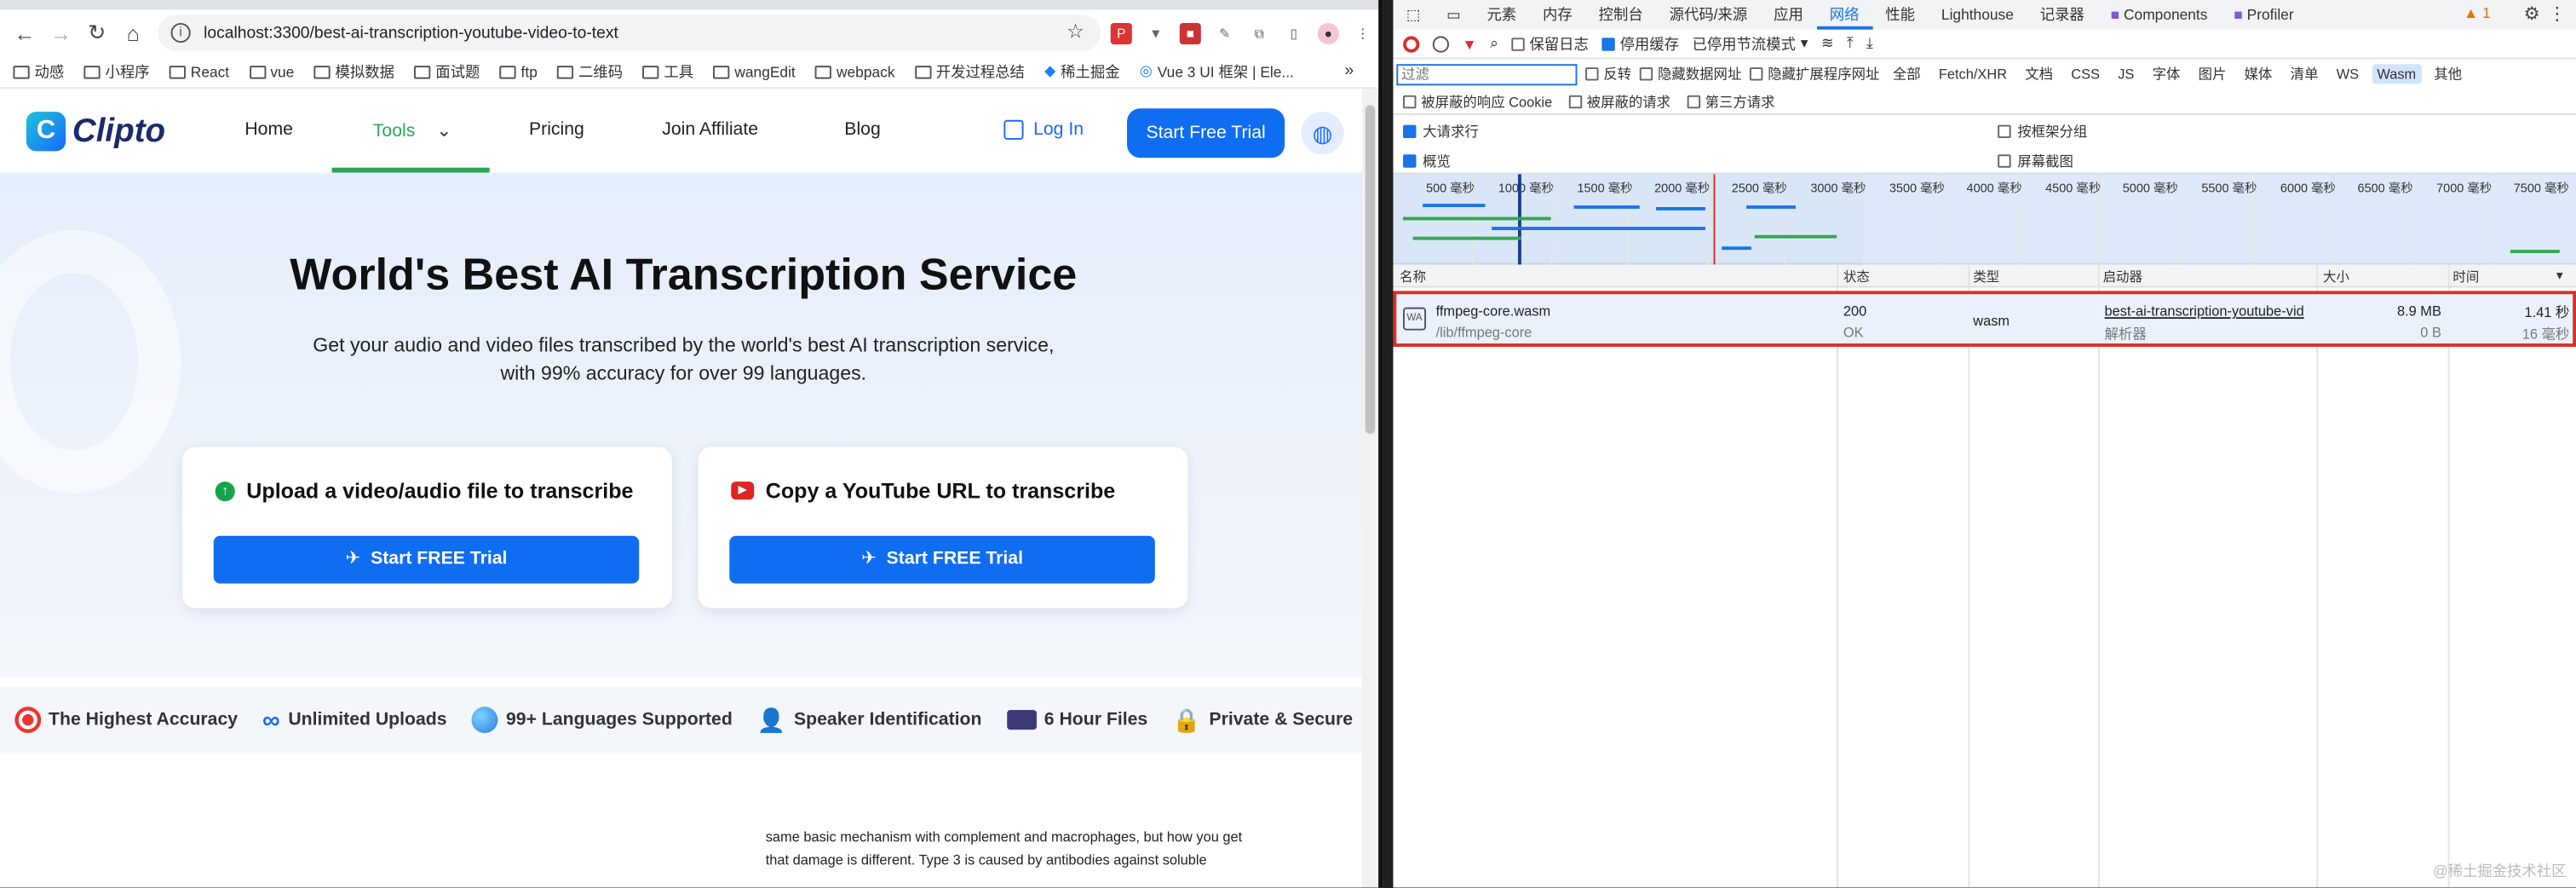 Image resolution: width=2576 pixels, height=888 pixels. I want to click on bookmark-item: 小程序, so click(117, 71).